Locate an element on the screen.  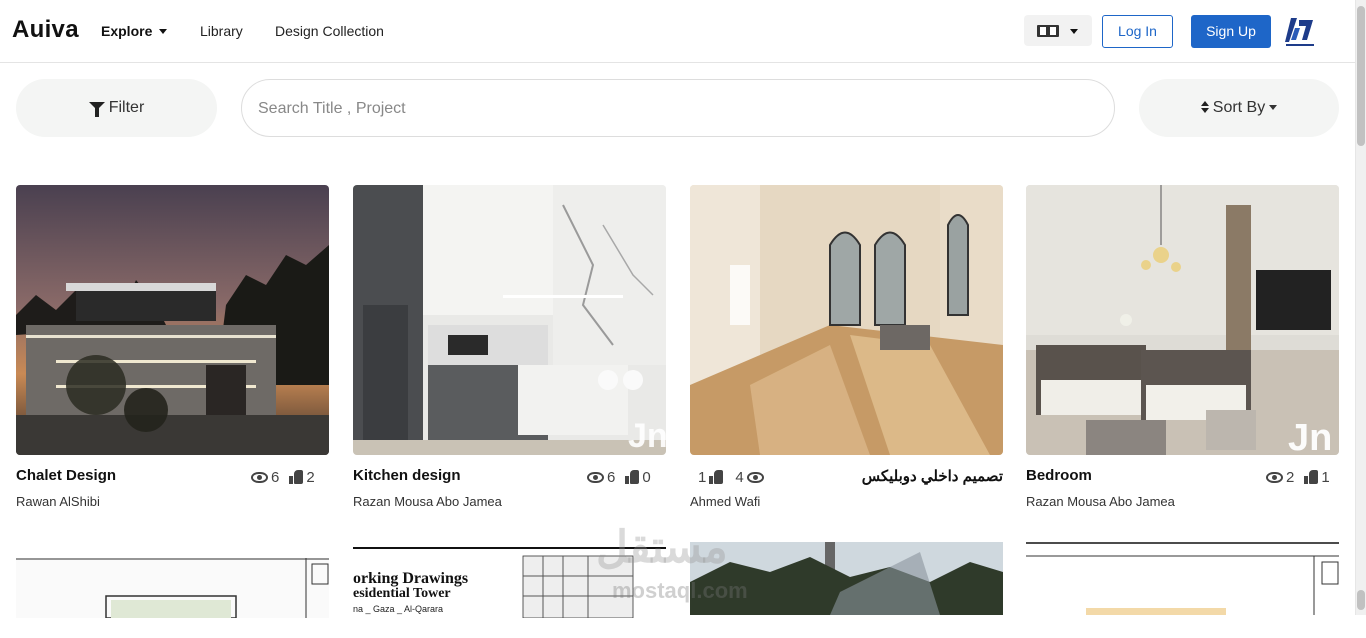
nav-explore-dropdown: Explore is located at coordinates (134, 31).